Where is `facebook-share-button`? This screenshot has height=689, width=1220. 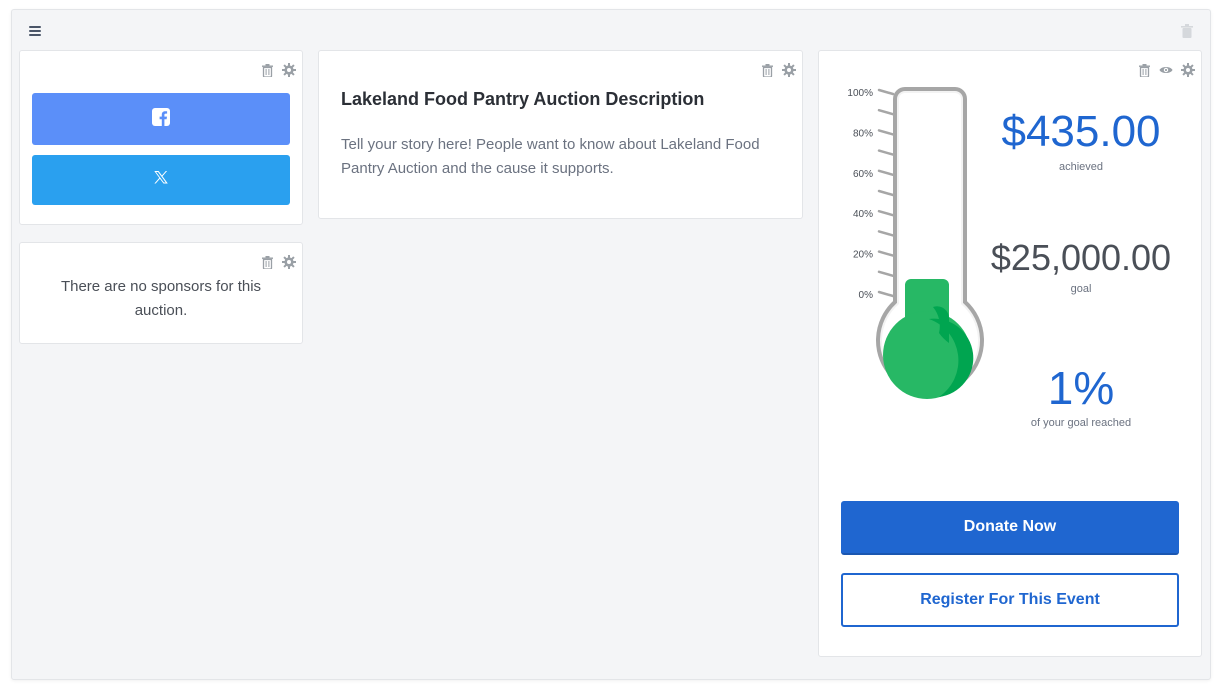
facebook-share-button is located at coordinates (161, 119).